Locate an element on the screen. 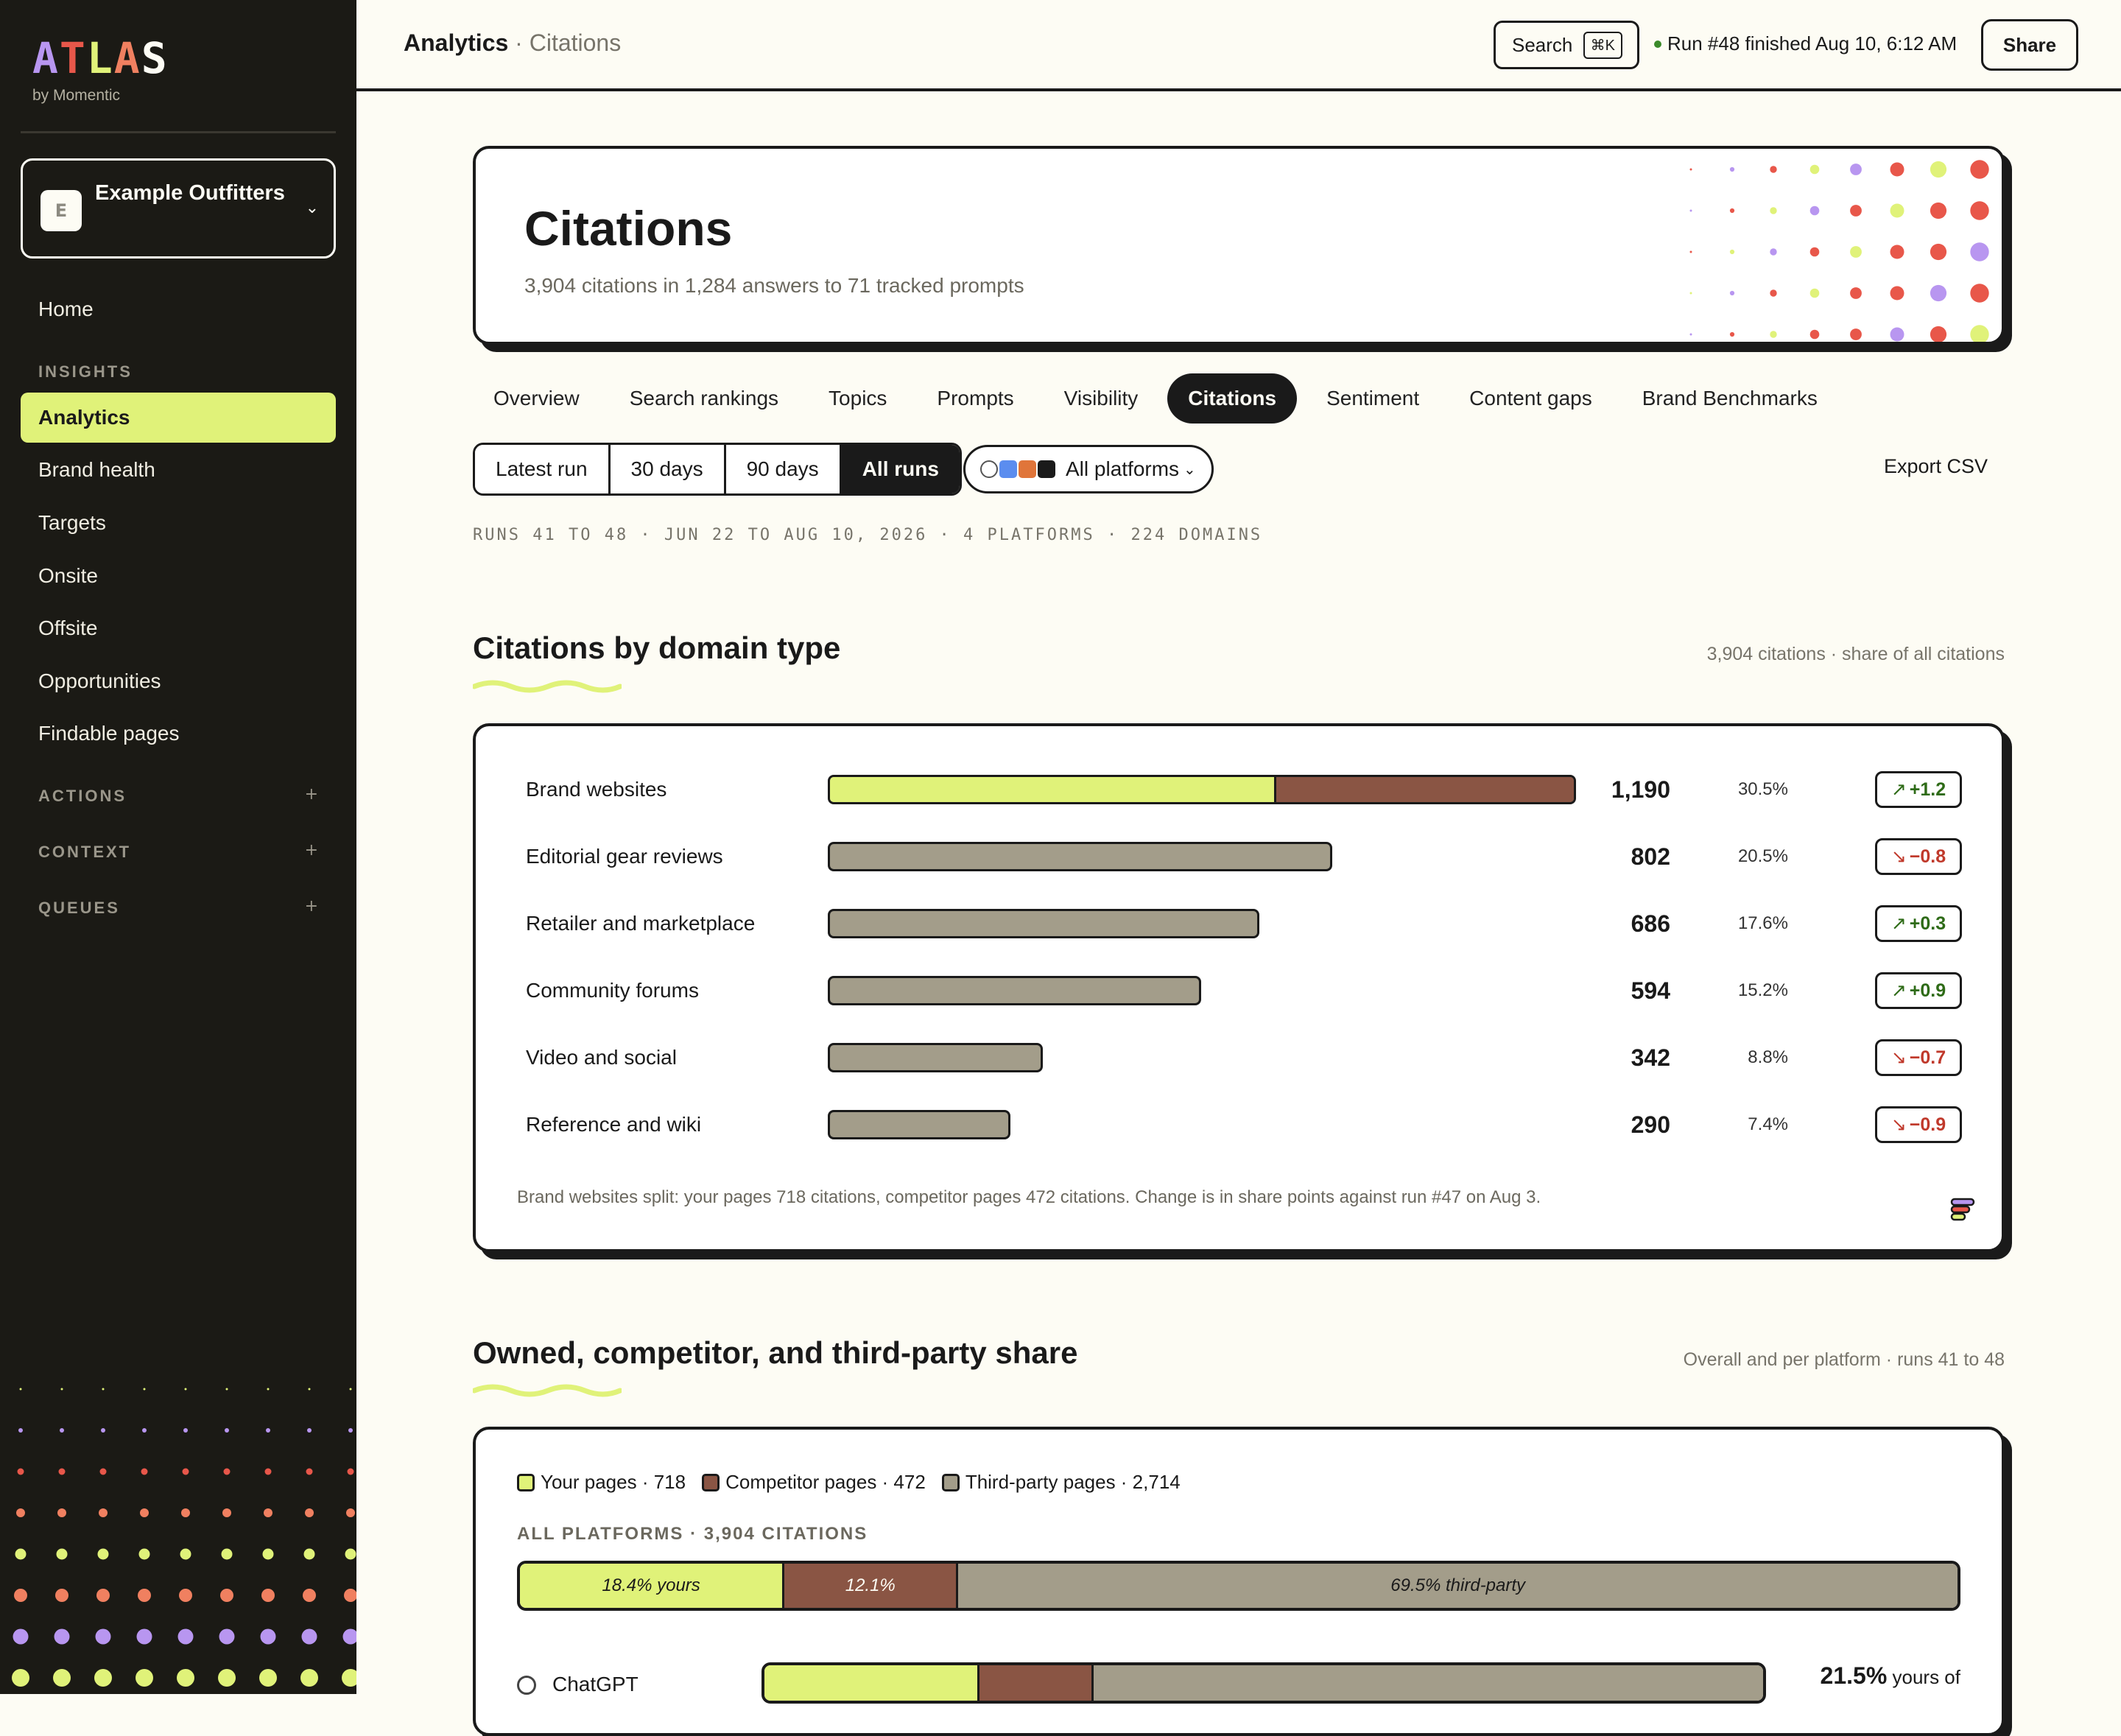 The height and width of the screenshot is (1736, 2121). platform-yours-segment is located at coordinates (871, 1683).